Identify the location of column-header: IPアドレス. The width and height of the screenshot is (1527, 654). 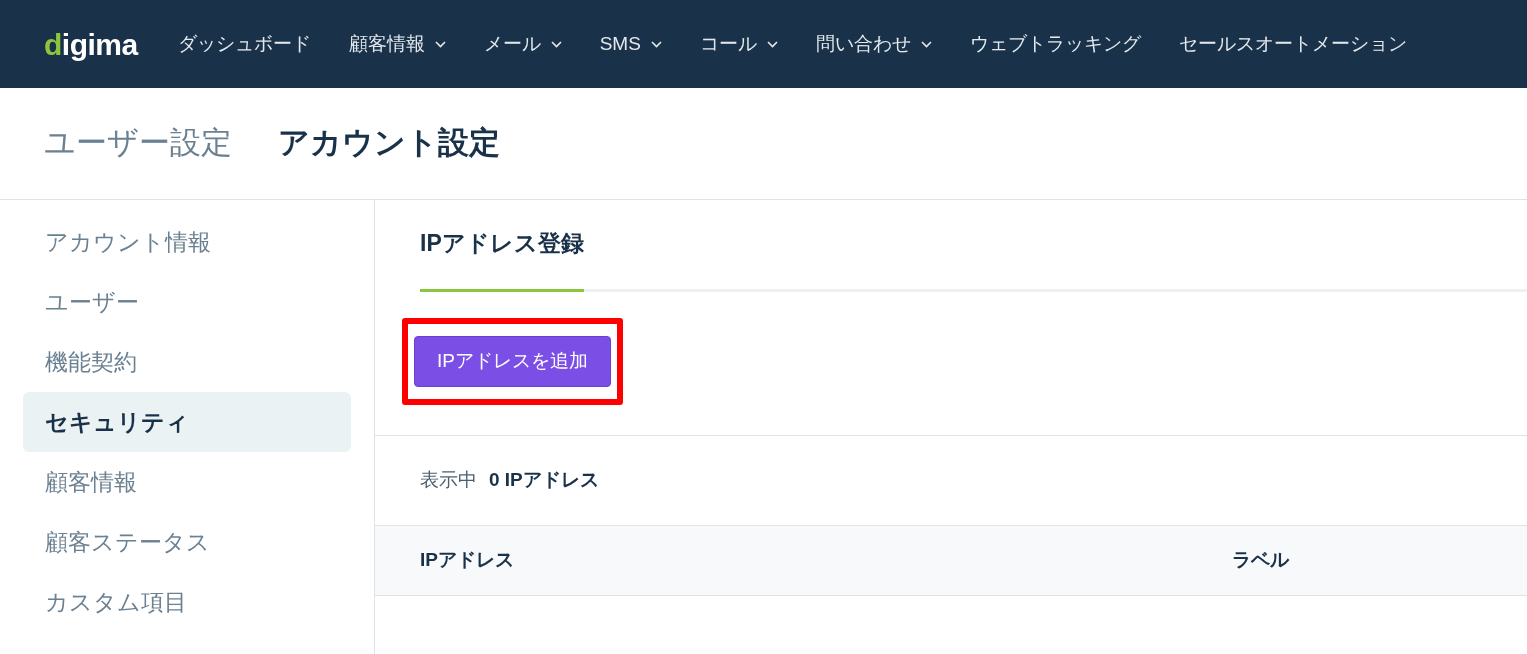
(467, 559).